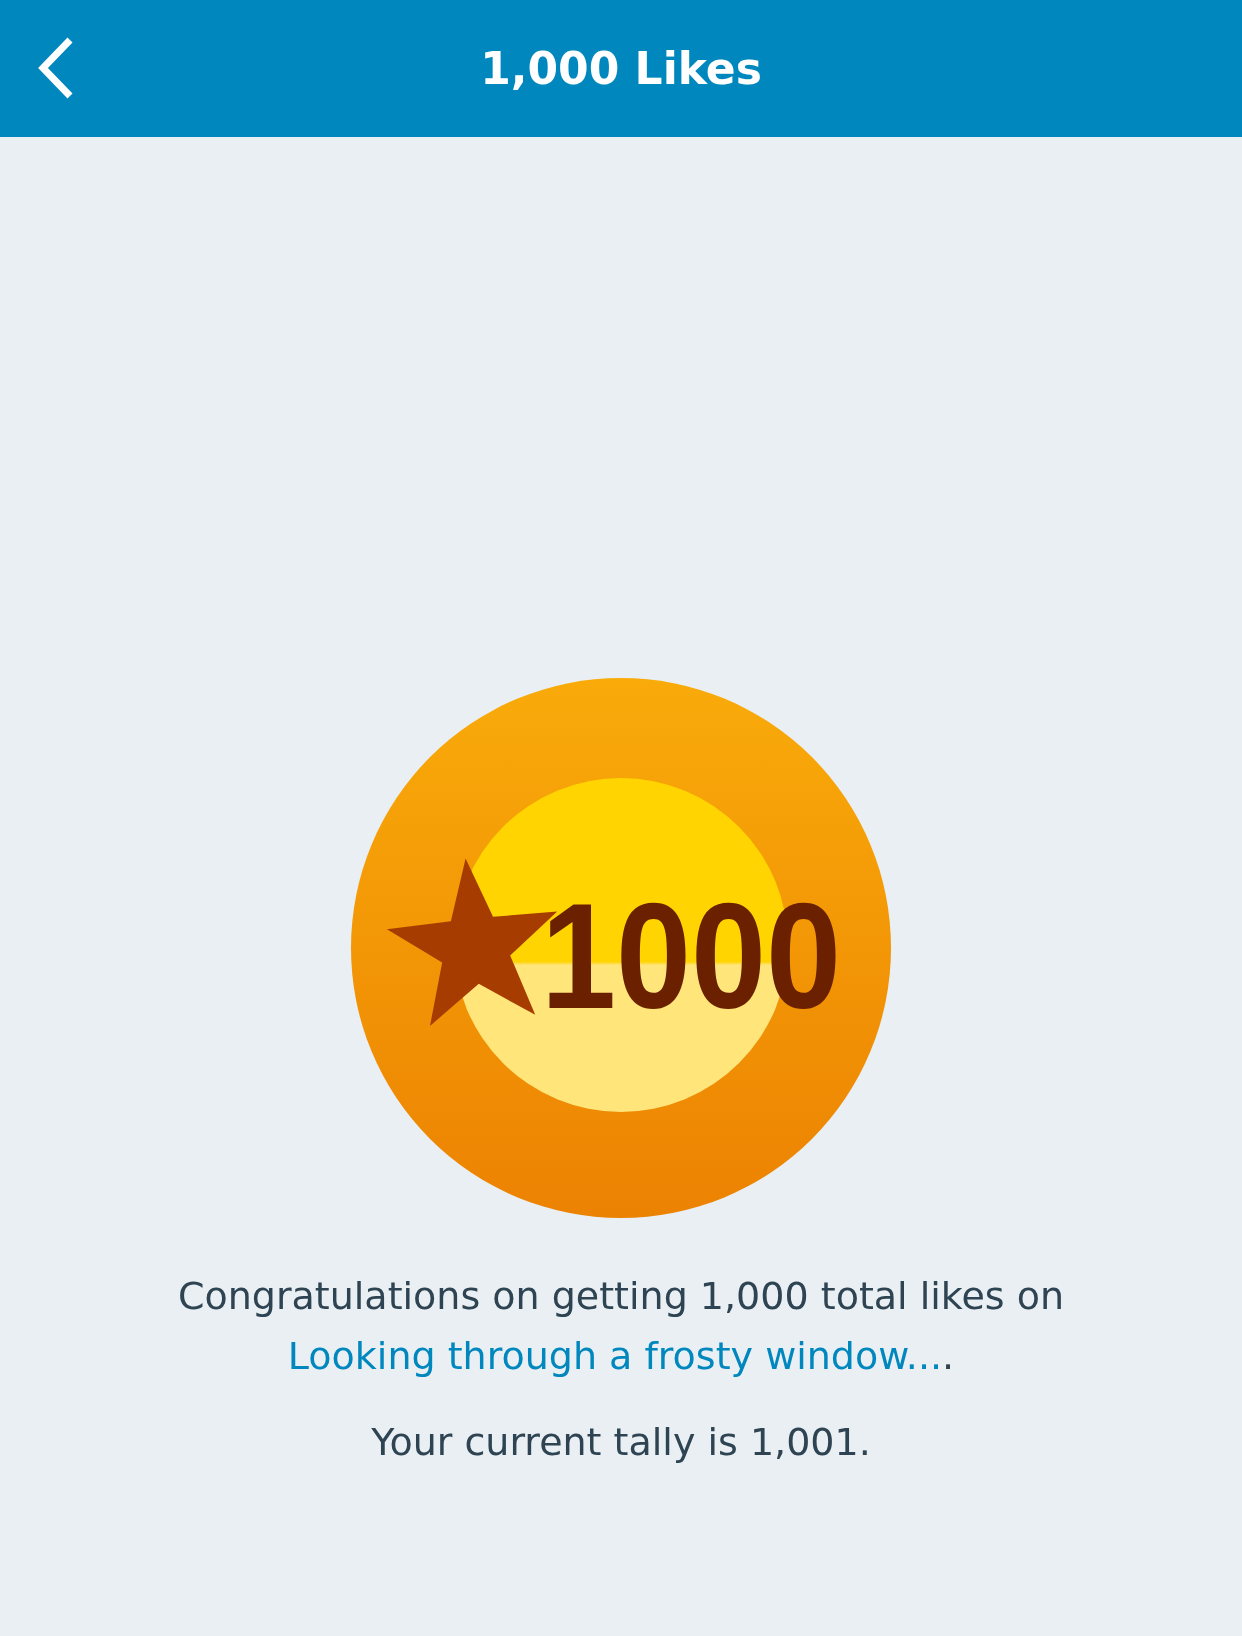  I want to click on screen-title: 1,000 Likes, so click(621, 68).